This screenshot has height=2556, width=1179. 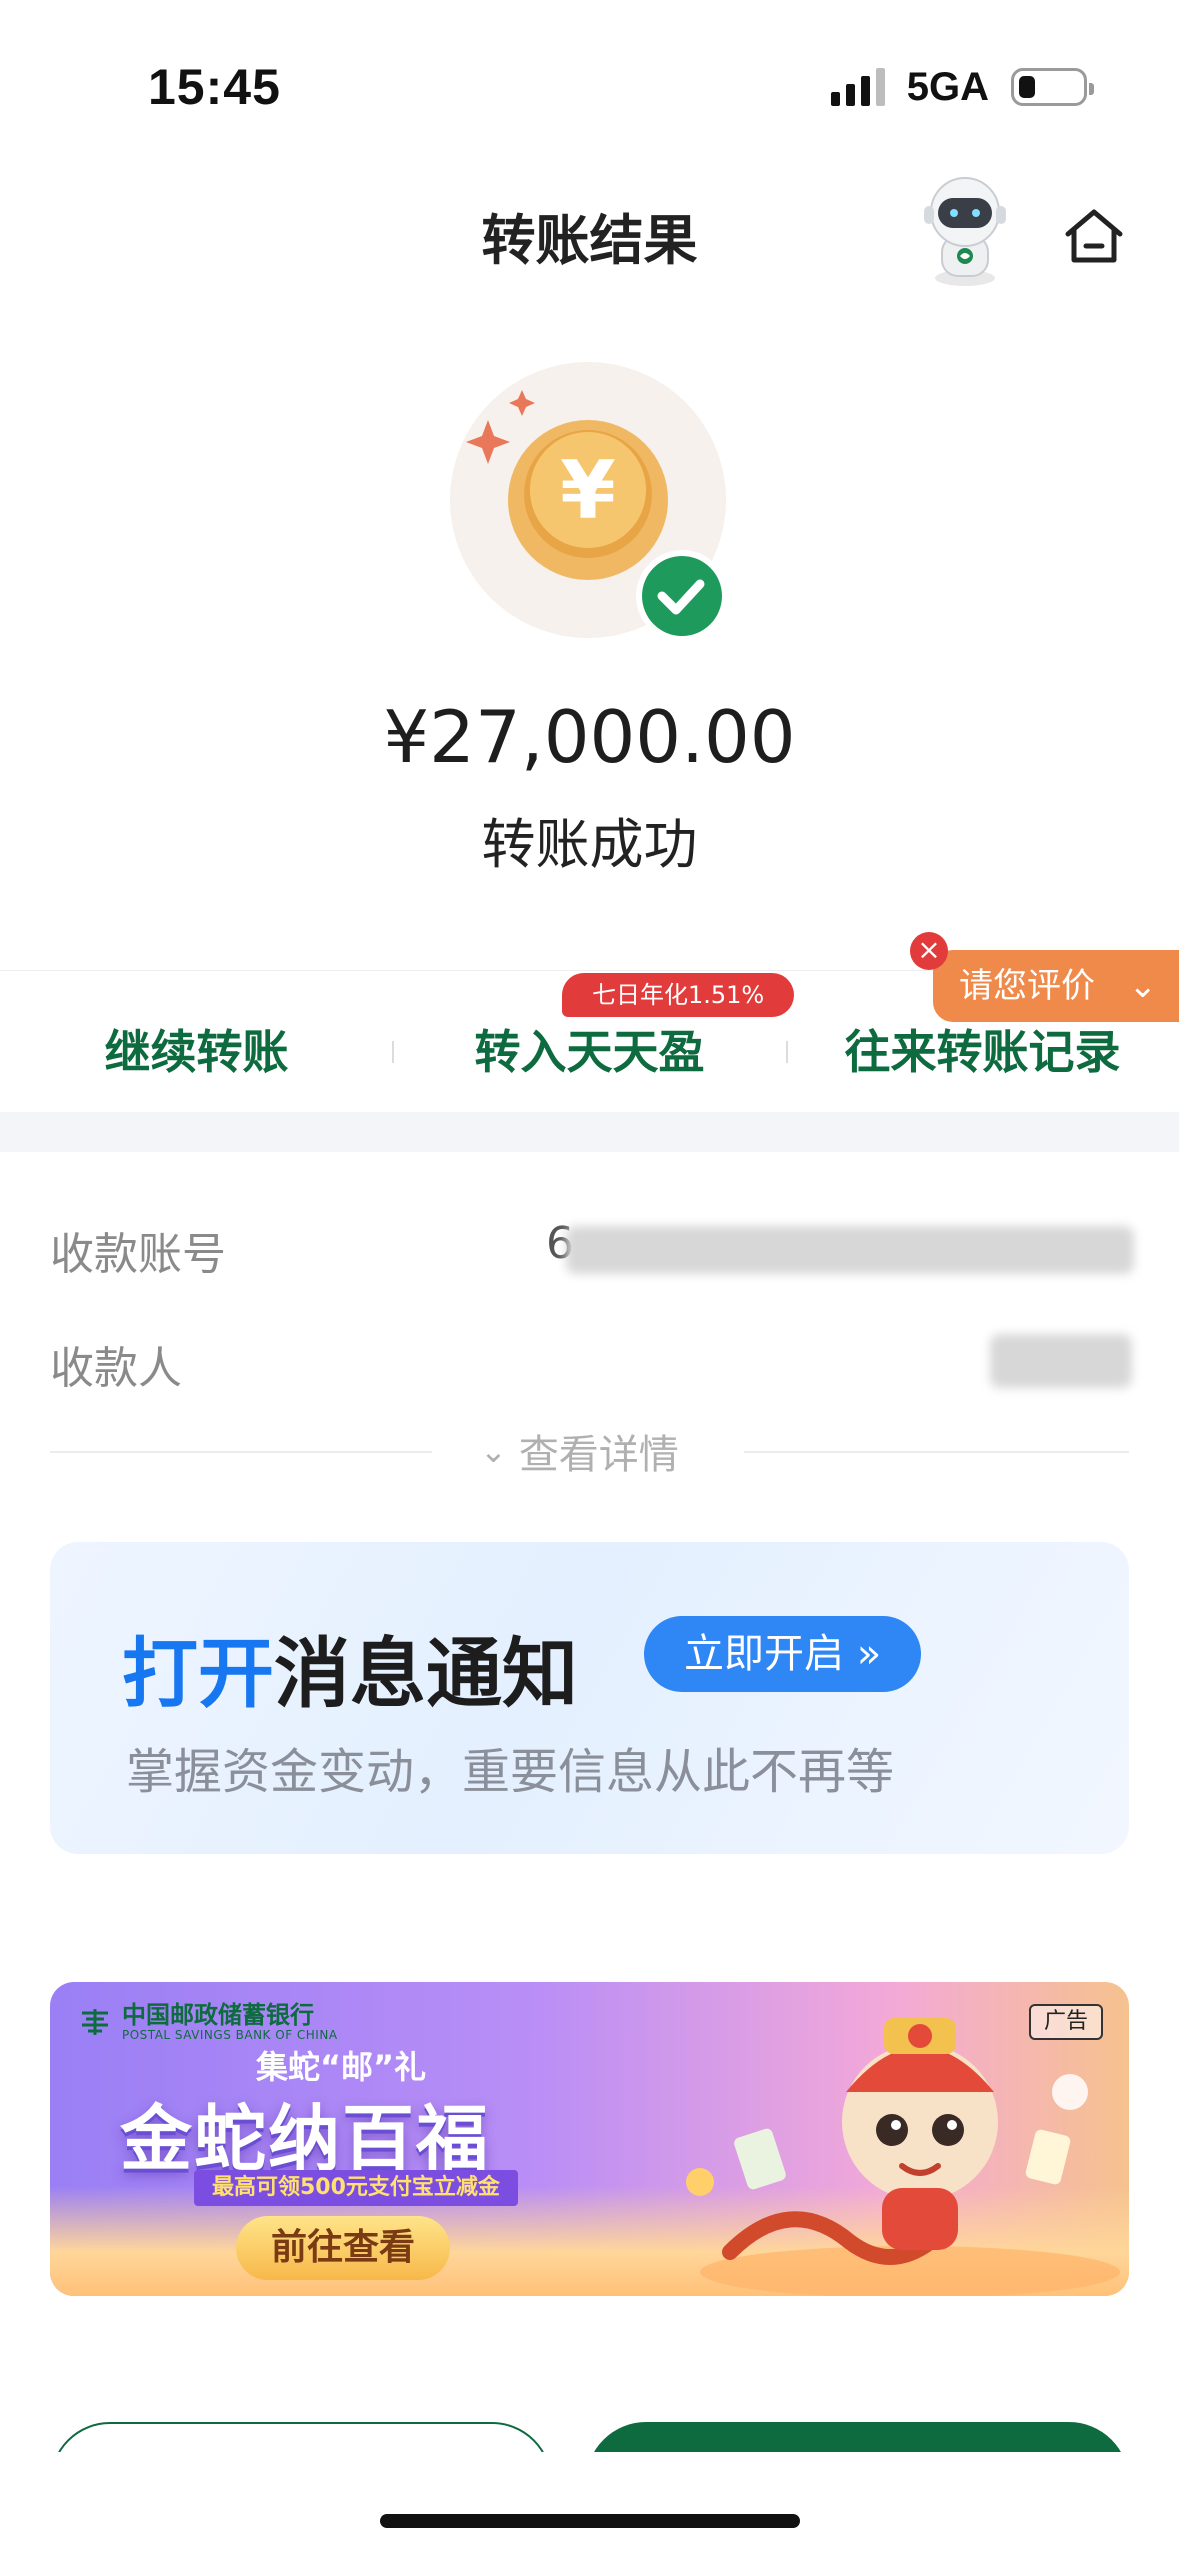 I want to click on network-type: 5GA, so click(x=947, y=86).